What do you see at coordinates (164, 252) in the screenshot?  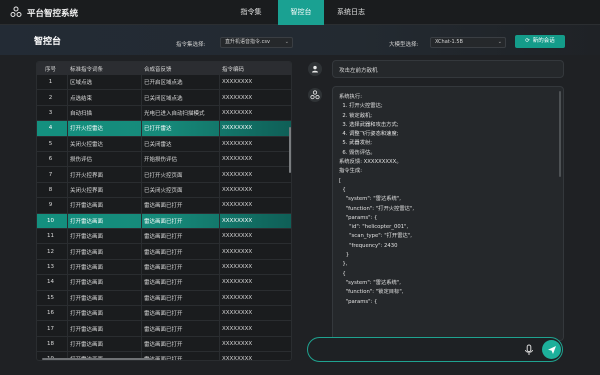 I see `table-row: 12 打开雷达画面 雷达画面已打开 XXXXXXXX` at bounding box center [164, 252].